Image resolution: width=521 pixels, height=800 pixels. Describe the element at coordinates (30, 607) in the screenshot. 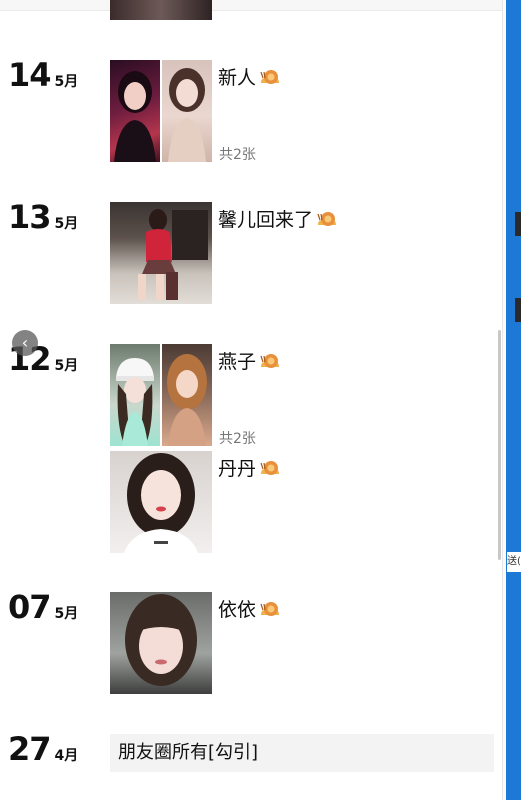

I see `date-day: 07` at that location.